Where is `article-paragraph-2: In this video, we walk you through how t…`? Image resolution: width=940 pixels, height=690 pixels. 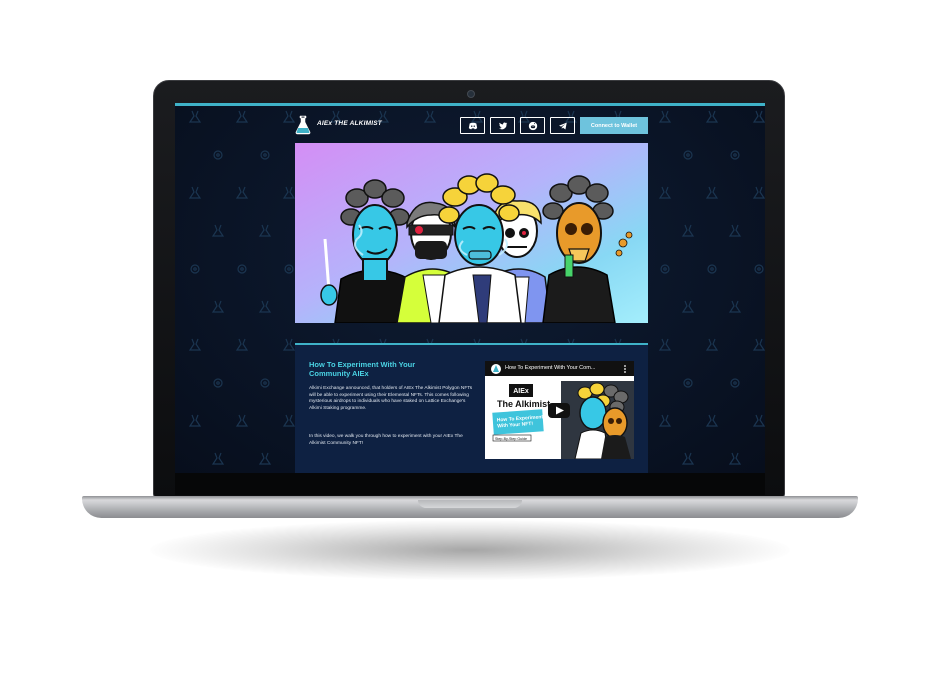
article-paragraph-2: In this video, we walk you through how t… is located at coordinates (386, 440).